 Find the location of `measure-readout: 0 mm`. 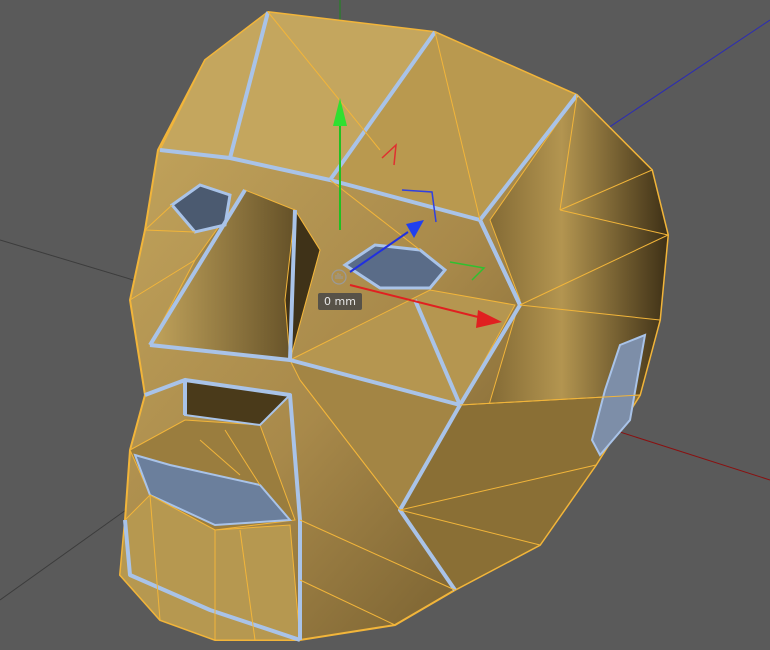

measure-readout: 0 mm is located at coordinates (340, 301).